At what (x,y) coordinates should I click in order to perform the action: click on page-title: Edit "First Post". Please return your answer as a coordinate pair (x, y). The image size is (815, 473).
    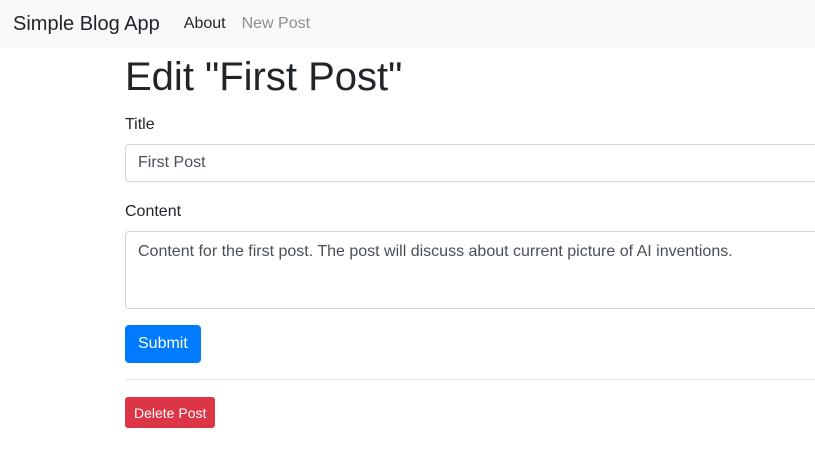
    Looking at the image, I should click on (264, 77).